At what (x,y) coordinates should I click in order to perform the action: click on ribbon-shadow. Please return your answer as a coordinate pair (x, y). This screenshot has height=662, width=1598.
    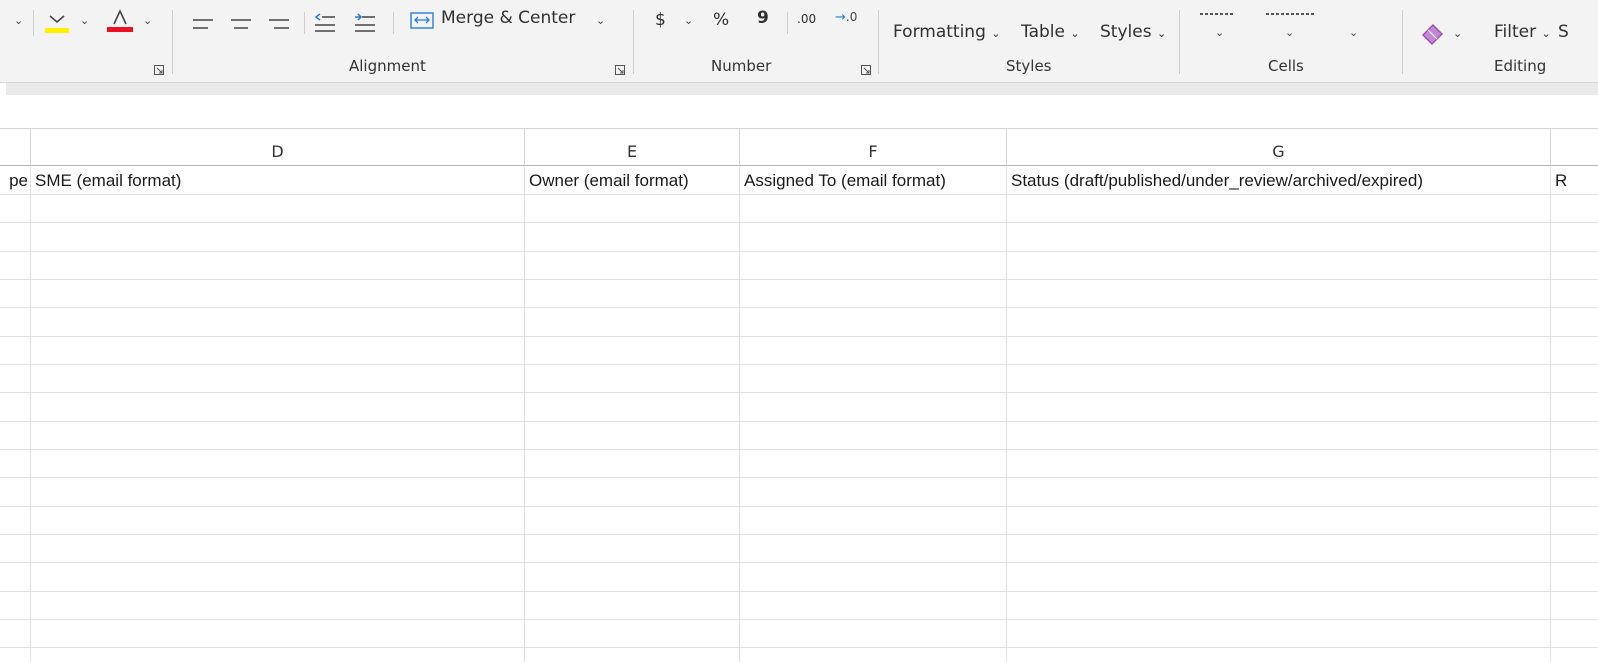
    Looking at the image, I should click on (802, 89).